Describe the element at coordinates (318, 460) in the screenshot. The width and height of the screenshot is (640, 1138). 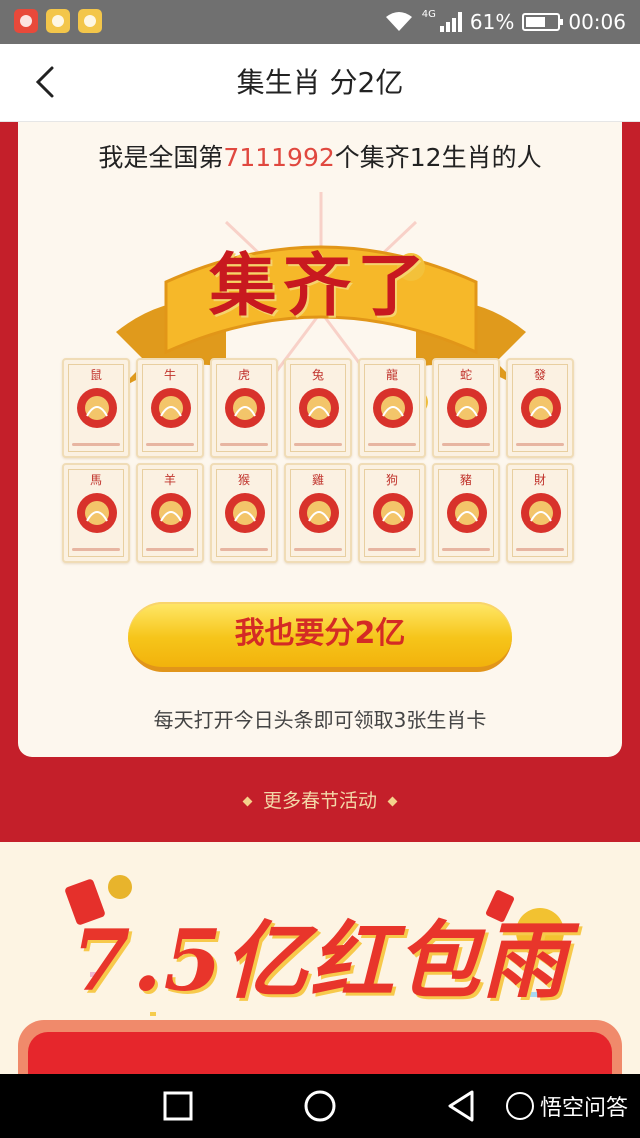
I see `zodiac-grid: 鼠 牛 虎 兔 龍 蛇 發馬 羊 猴 雞 狗 豬 財` at that location.